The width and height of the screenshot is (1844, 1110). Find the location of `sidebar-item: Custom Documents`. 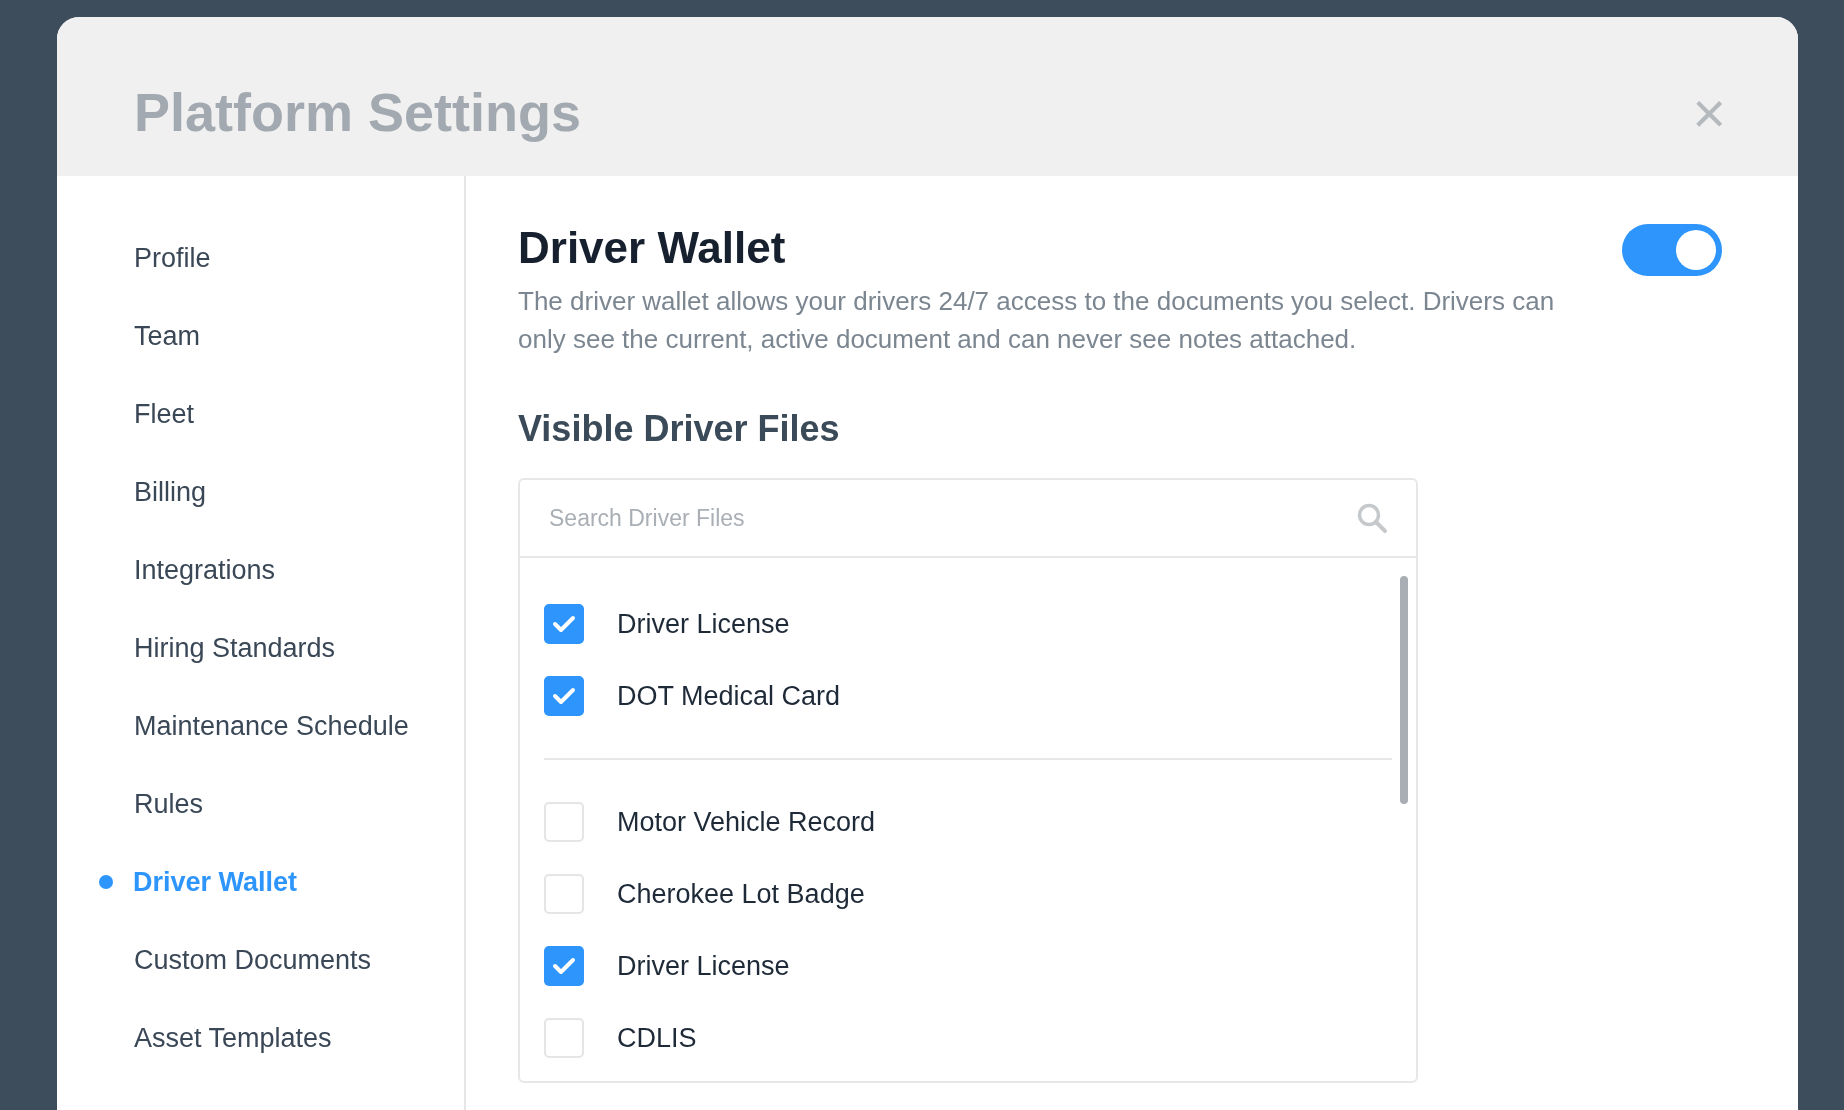

sidebar-item: Custom Documents is located at coordinates (253, 960).